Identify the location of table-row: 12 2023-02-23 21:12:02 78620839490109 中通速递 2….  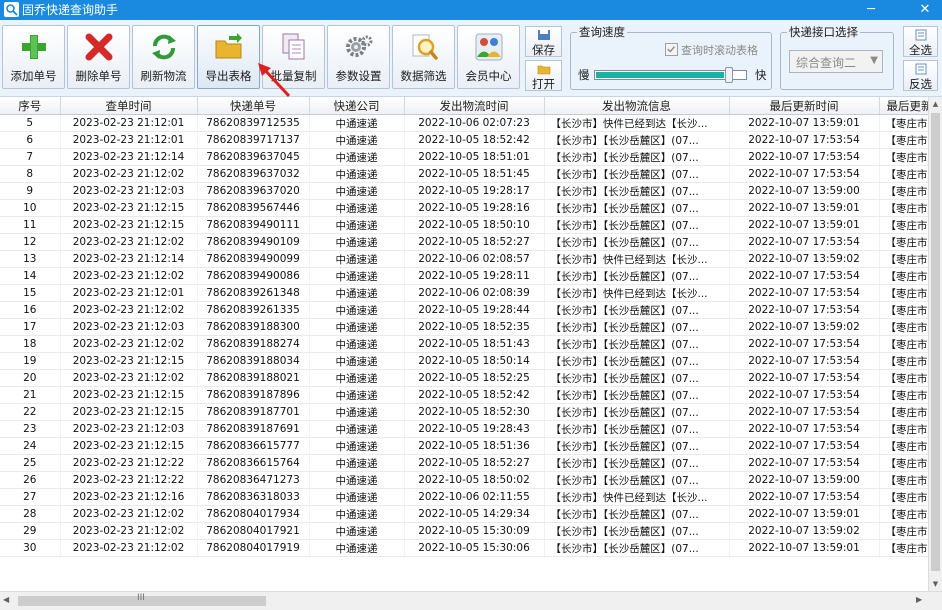
(464, 242).